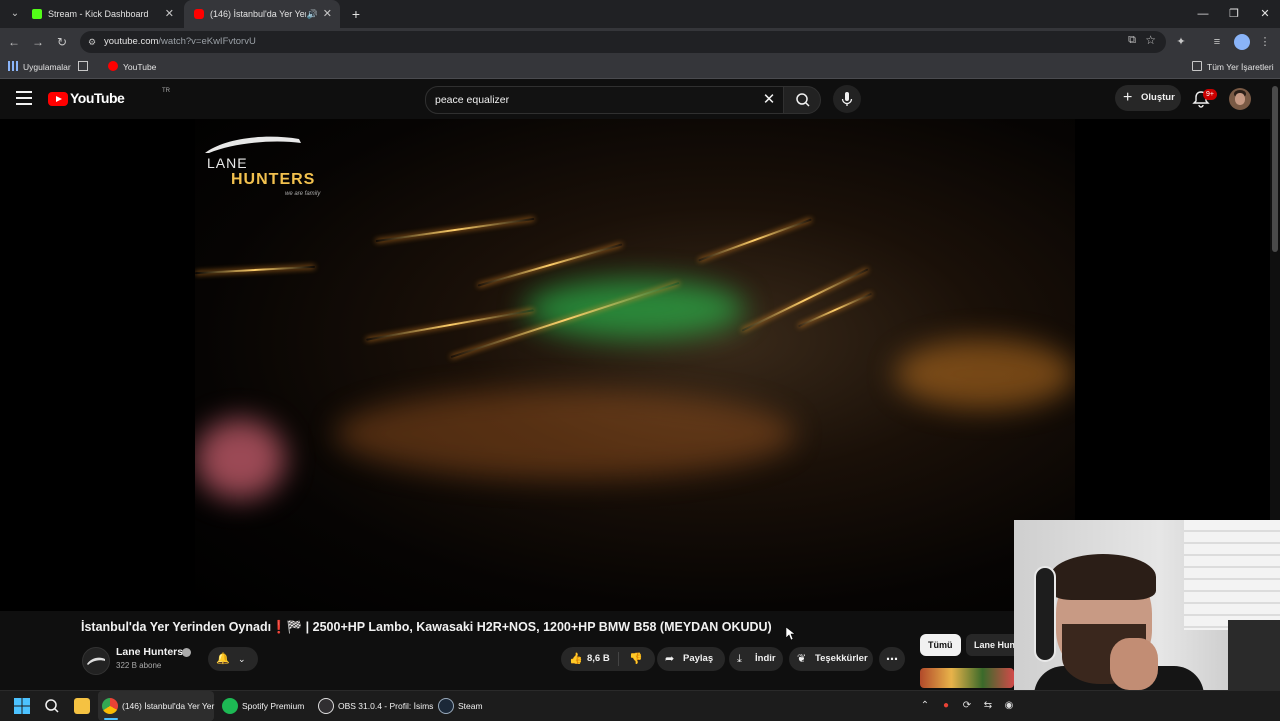  I want to click on chevron-down-icon: ⌄, so click(242, 659).